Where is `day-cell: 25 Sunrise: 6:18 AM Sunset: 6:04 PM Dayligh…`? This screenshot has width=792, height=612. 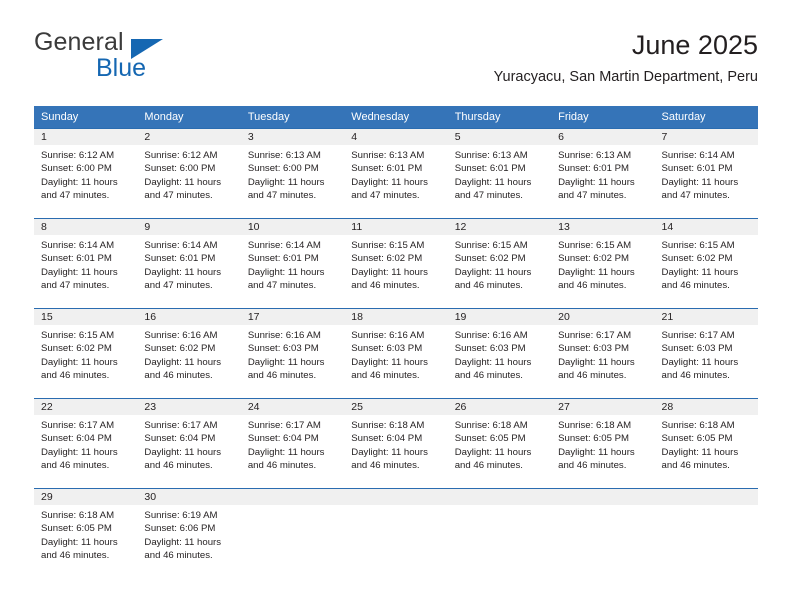
day-cell: 25 Sunrise: 6:18 AM Sunset: 6:04 PM Dayligh… is located at coordinates (396, 443).